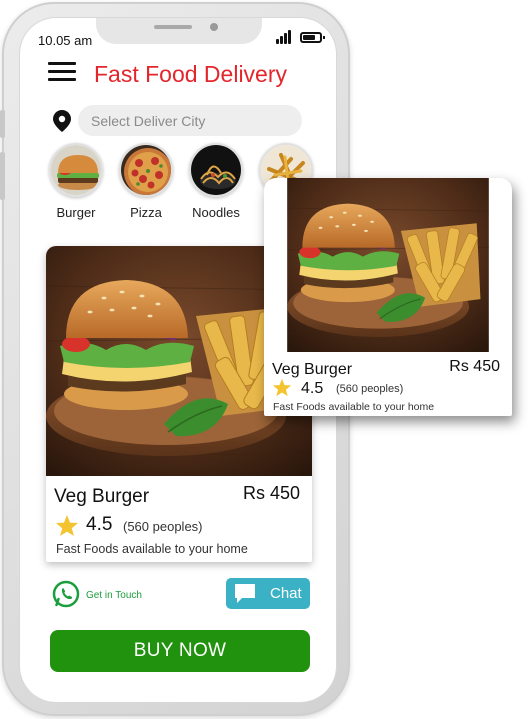  What do you see at coordinates (312, 37) in the screenshot?
I see `battery-icon` at bounding box center [312, 37].